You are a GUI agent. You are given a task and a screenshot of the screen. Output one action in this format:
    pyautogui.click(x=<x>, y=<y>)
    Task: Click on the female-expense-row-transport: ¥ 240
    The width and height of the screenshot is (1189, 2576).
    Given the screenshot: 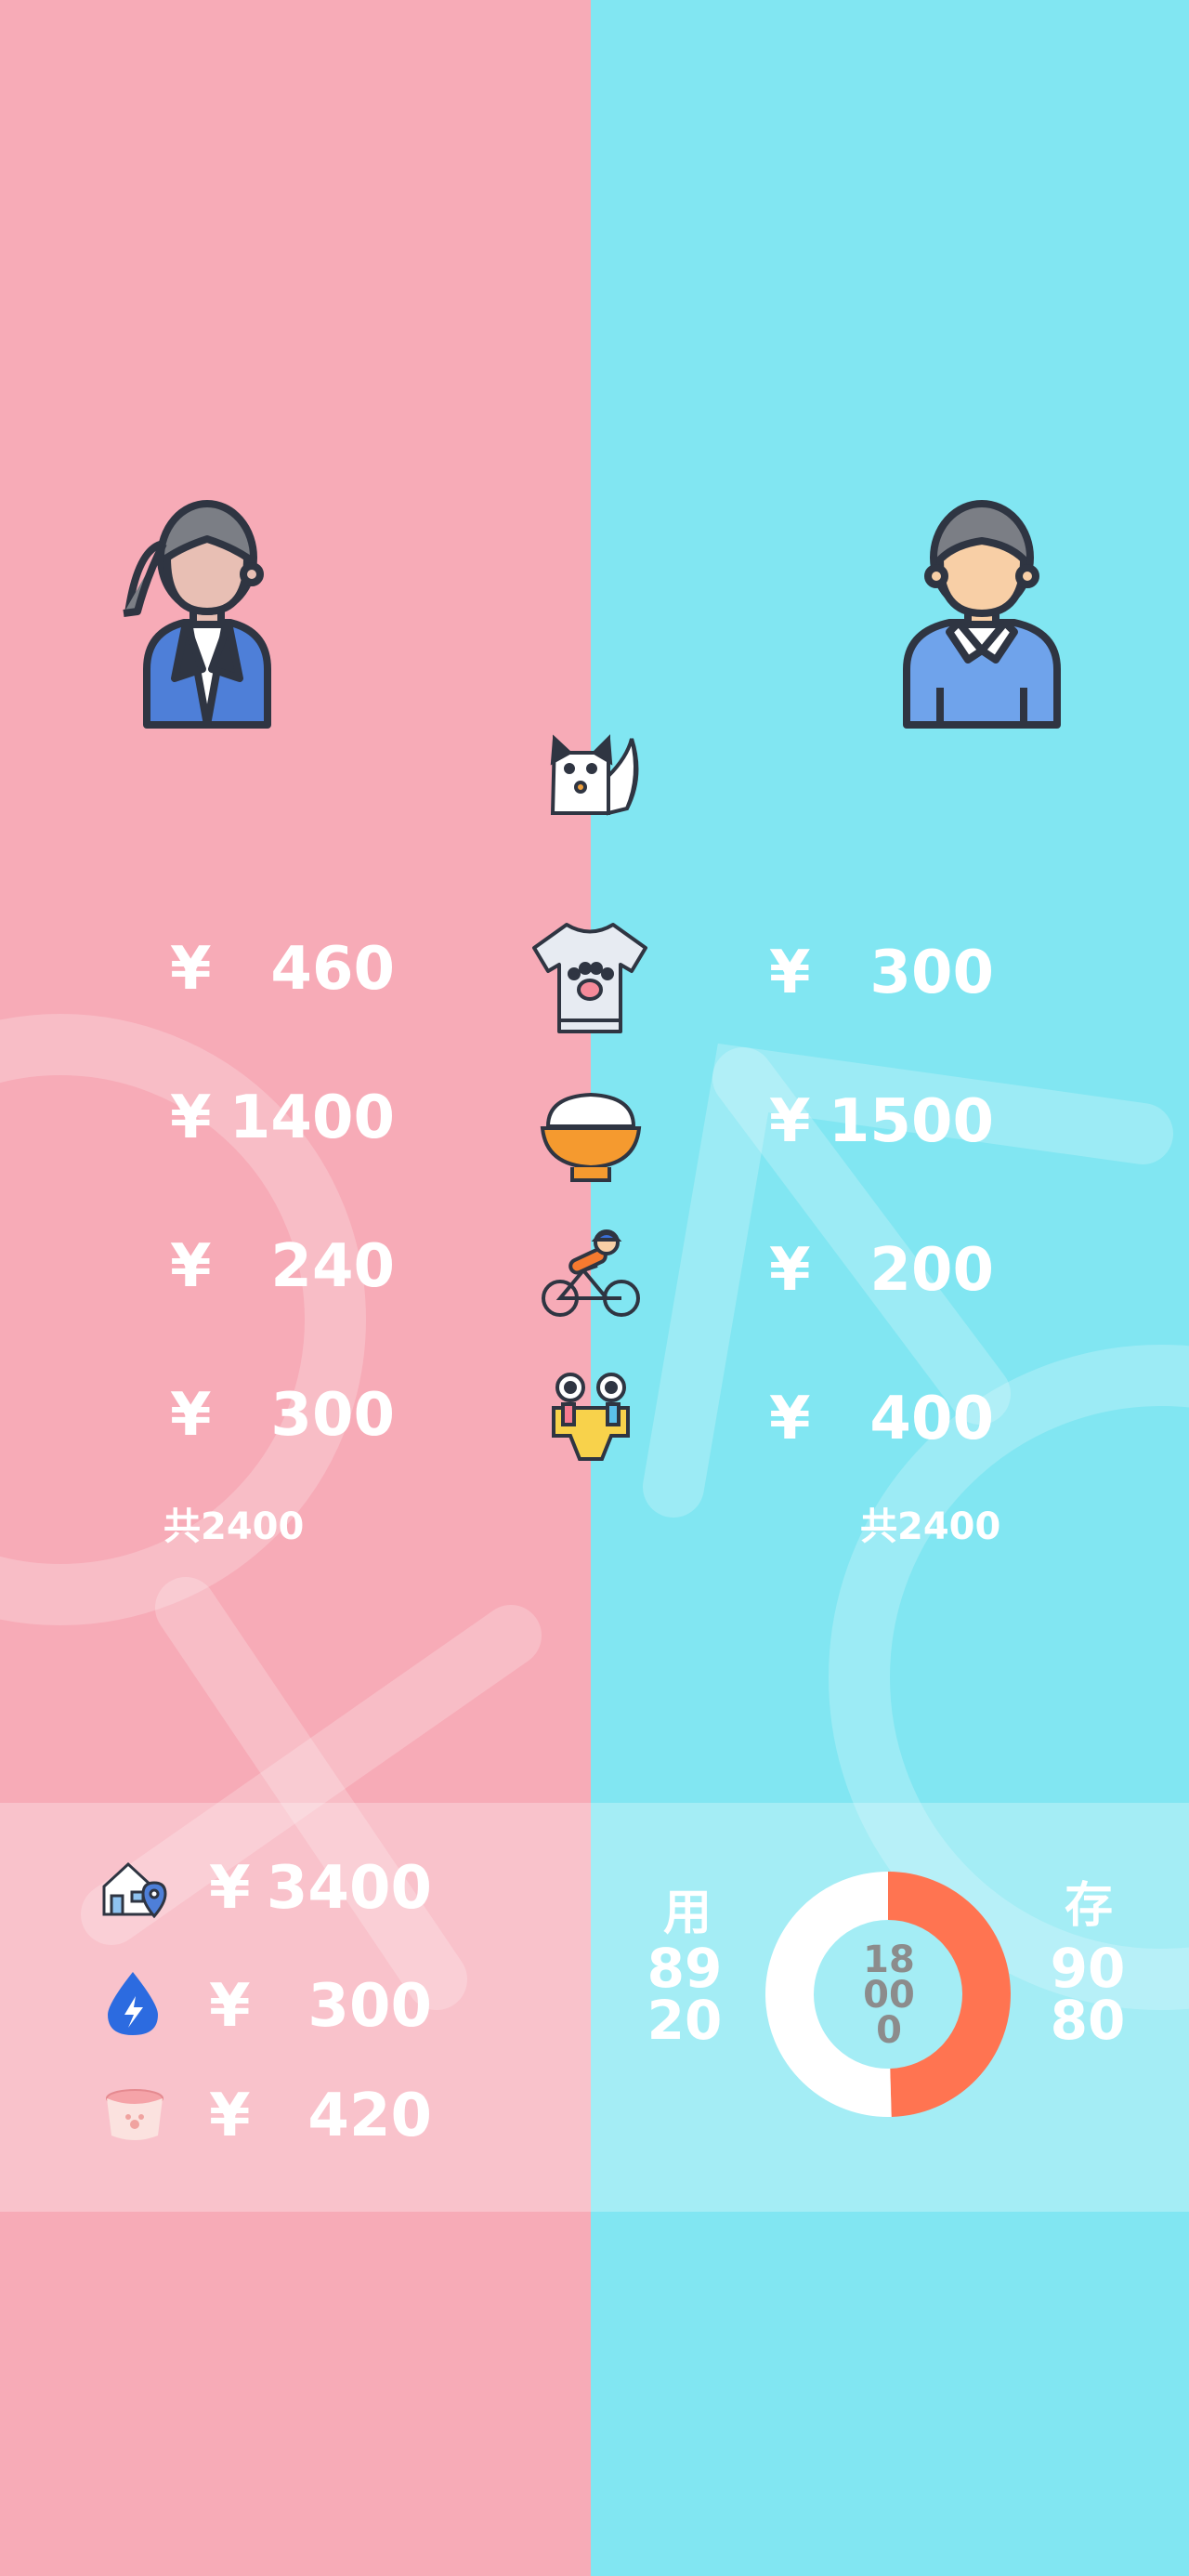 What is the action you would take?
    pyautogui.click(x=283, y=1269)
    